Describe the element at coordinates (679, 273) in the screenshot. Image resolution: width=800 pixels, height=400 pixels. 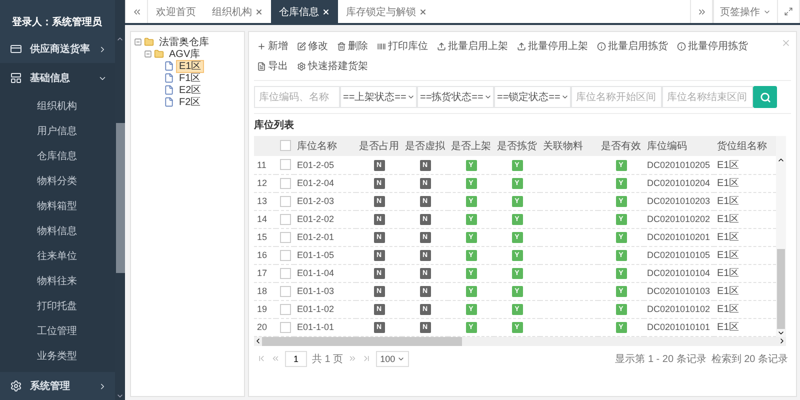
I see `table-cell: DC0201010104` at that location.